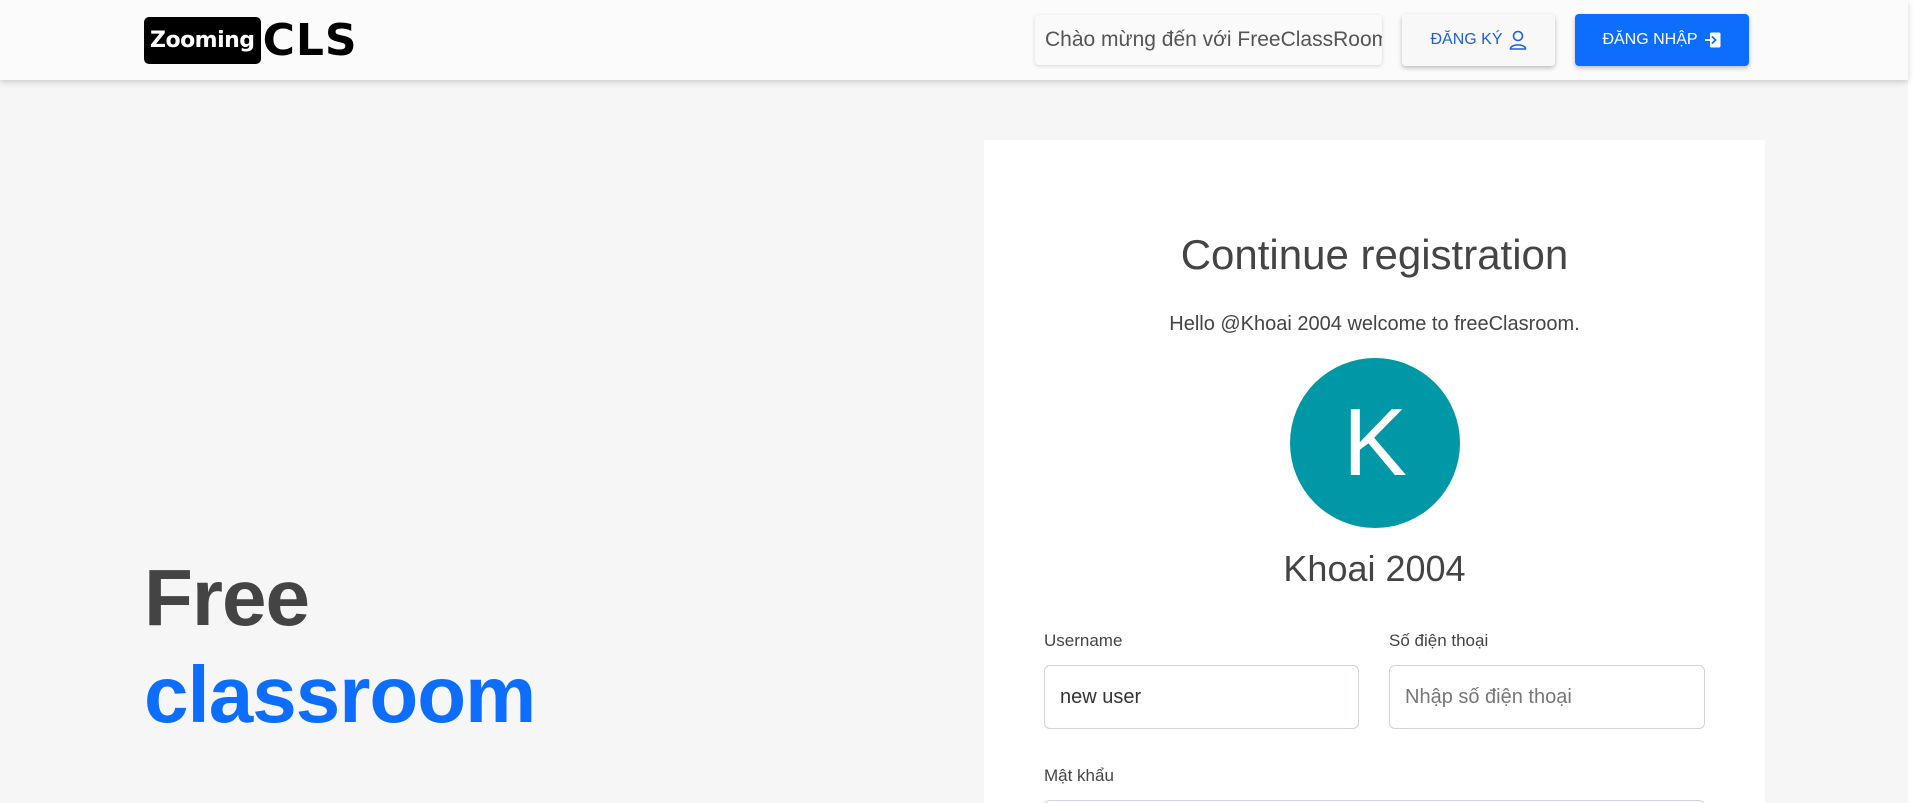  I want to click on hero-title-line1: Free, so click(227, 597).